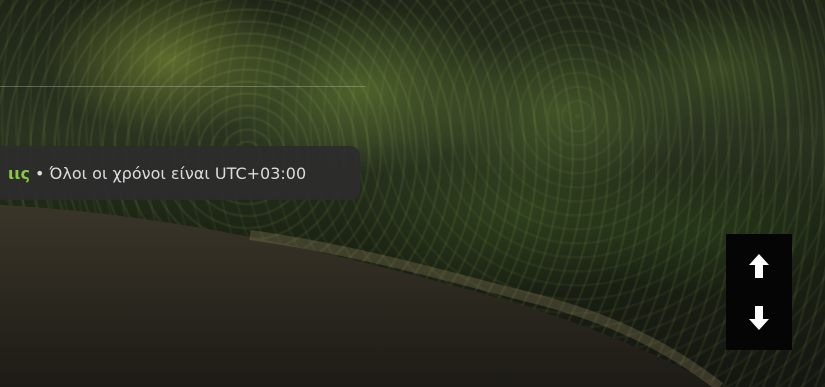 The height and width of the screenshot is (387, 825). I want to click on arrow-up-icon, so click(759, 266).